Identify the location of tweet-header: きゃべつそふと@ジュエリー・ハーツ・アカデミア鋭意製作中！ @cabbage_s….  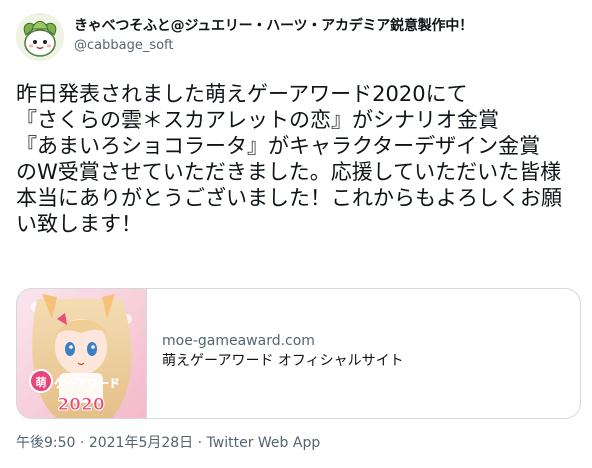
(296, 37).